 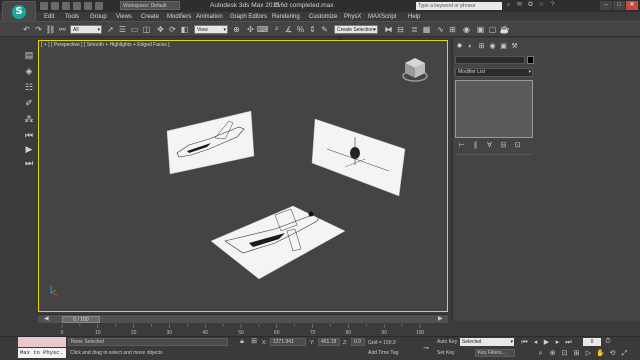 I want to click on pivot-center-icon: ⊕, so click(x=236, y=29).